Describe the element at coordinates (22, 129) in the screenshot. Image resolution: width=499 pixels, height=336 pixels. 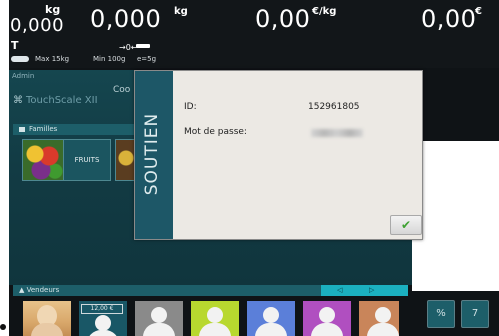
I see `grid-icon` at that location.